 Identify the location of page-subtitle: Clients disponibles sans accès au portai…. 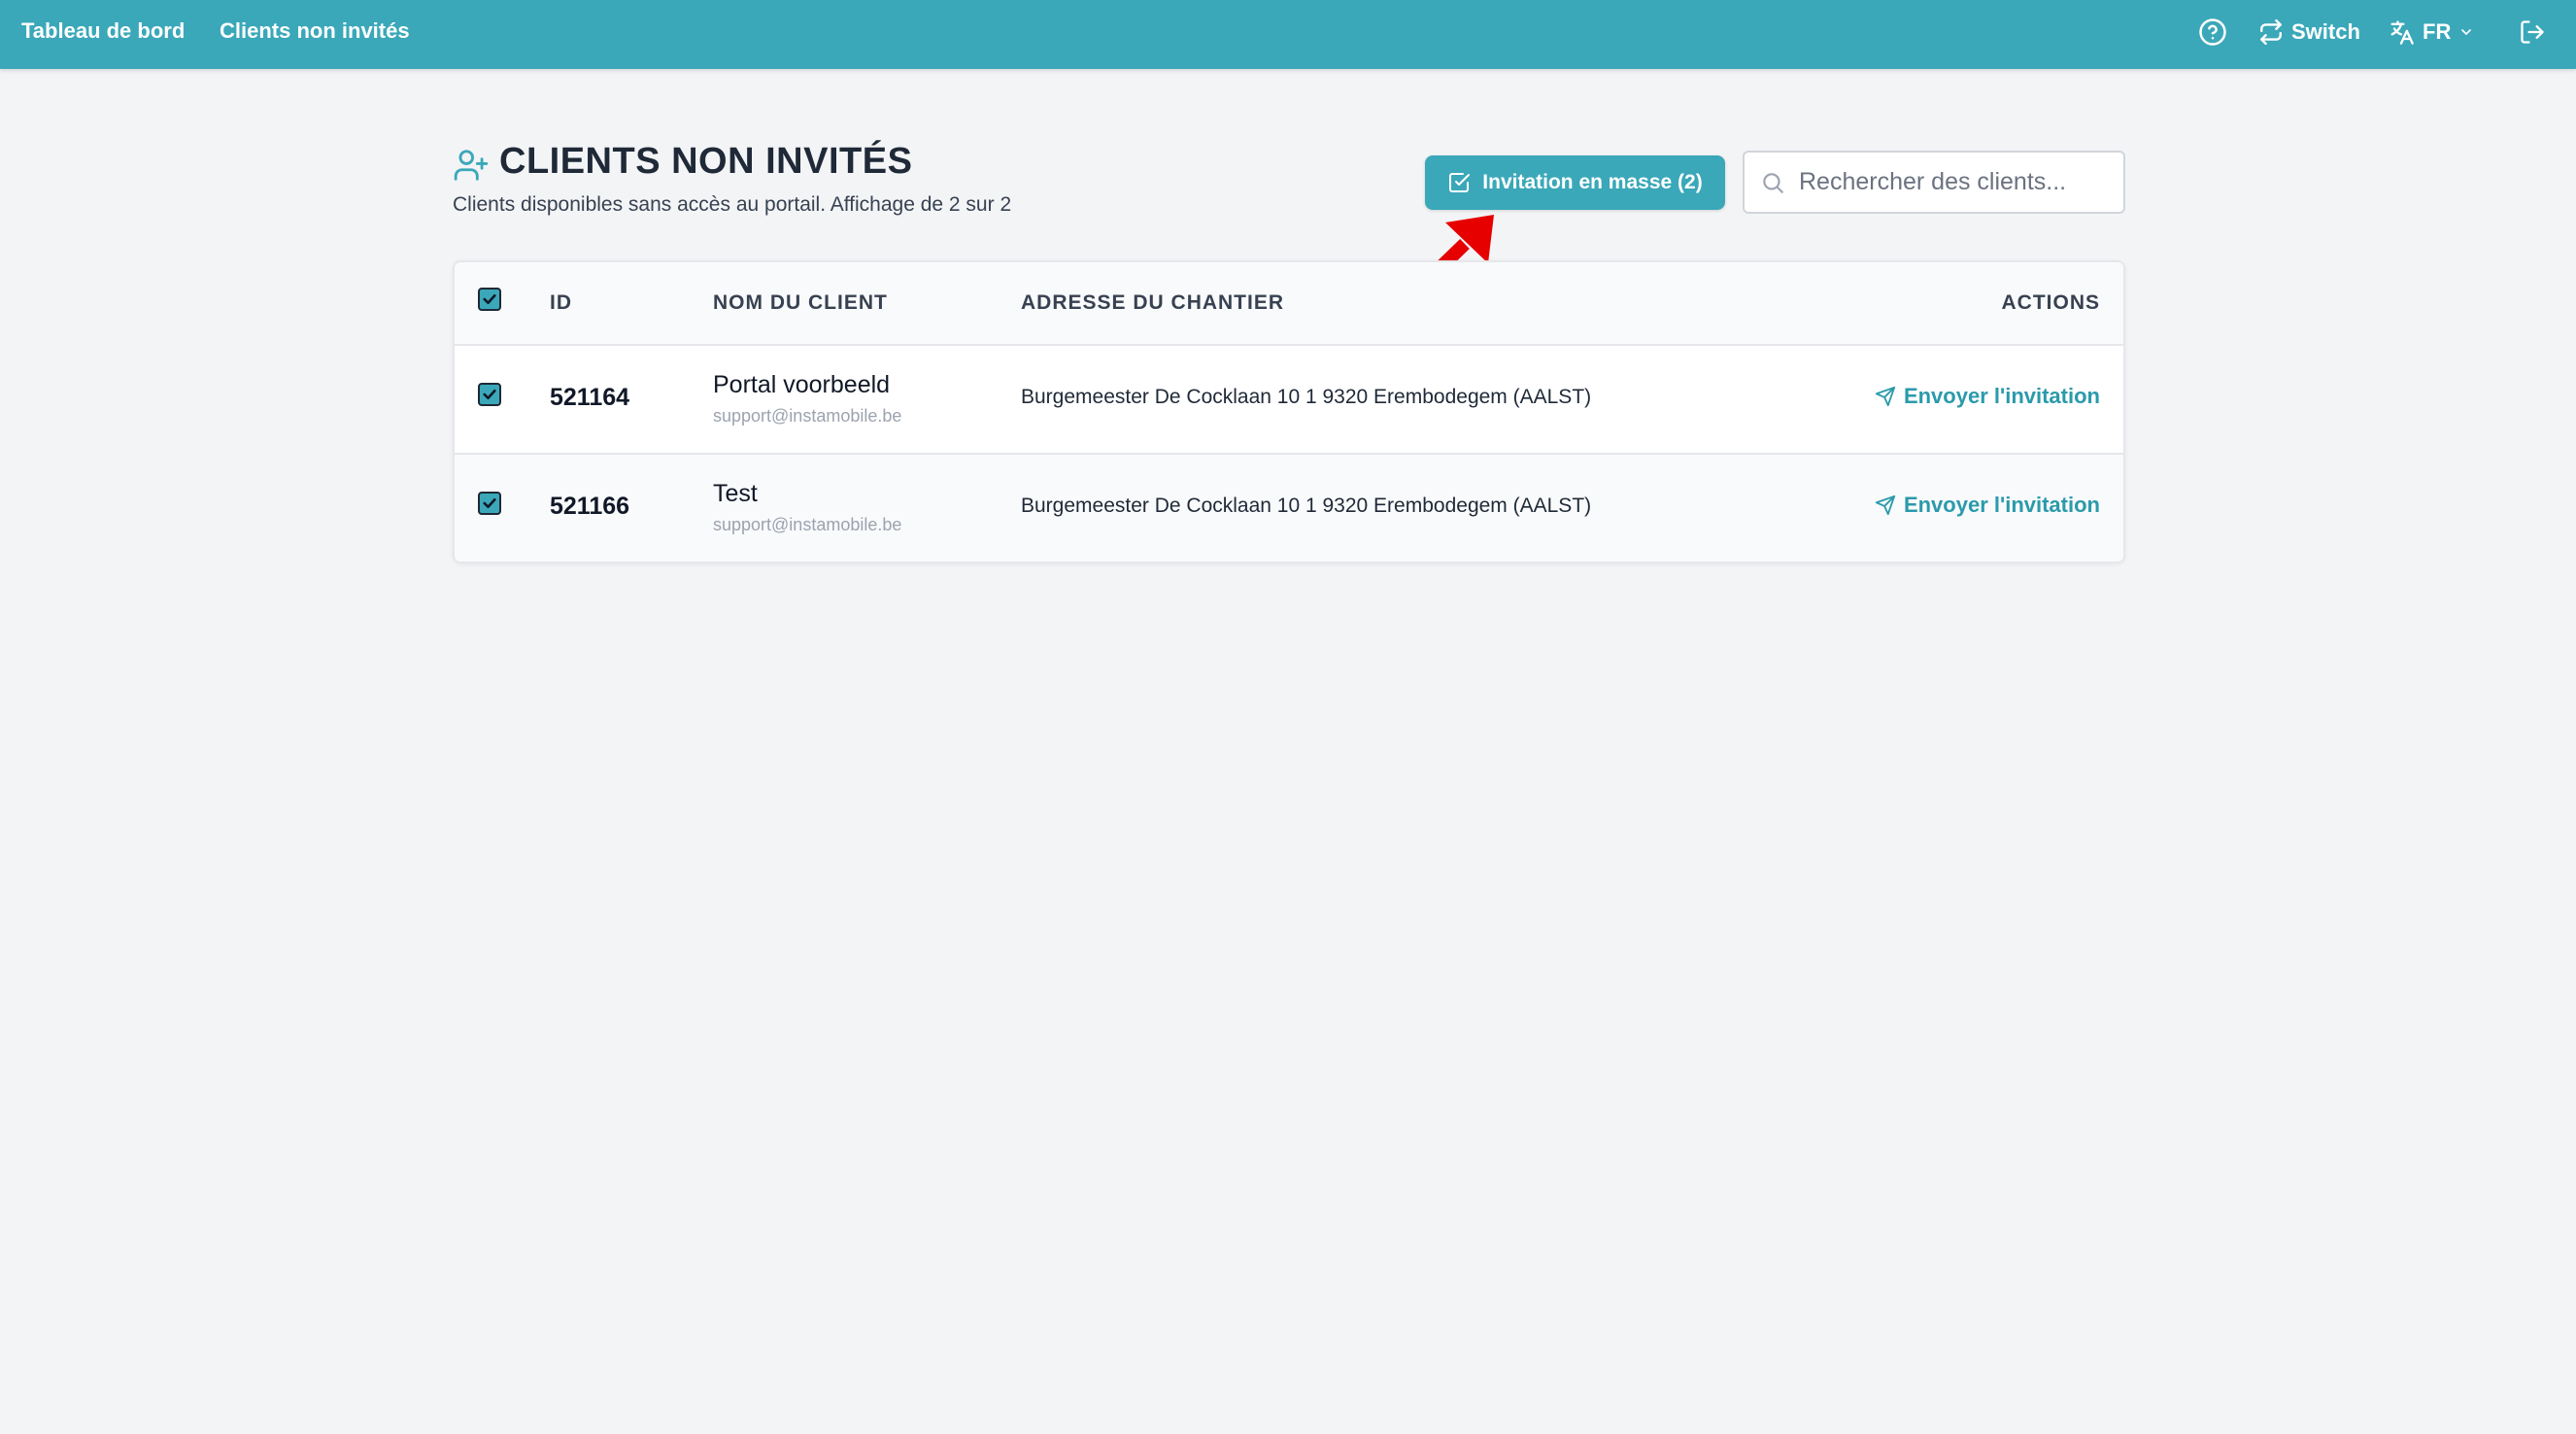
(732, 204).